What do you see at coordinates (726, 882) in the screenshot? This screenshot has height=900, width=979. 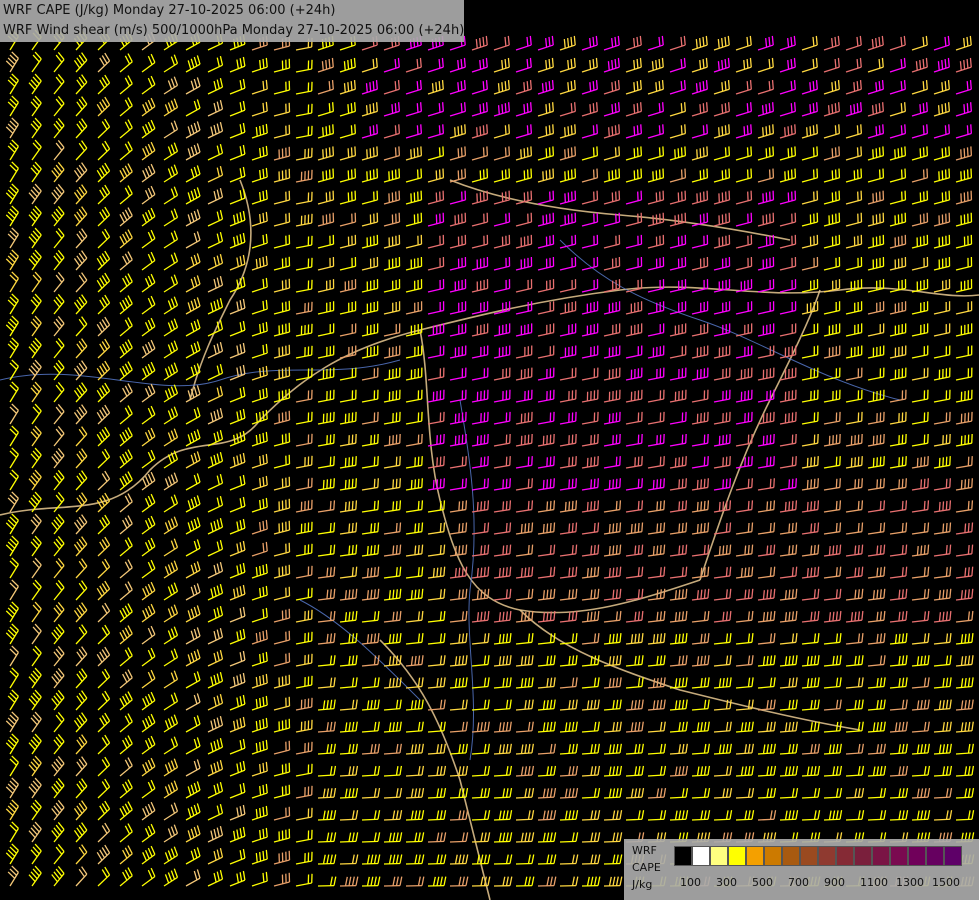 I see `legend-tick: 300` at bounding box center [726, 882].